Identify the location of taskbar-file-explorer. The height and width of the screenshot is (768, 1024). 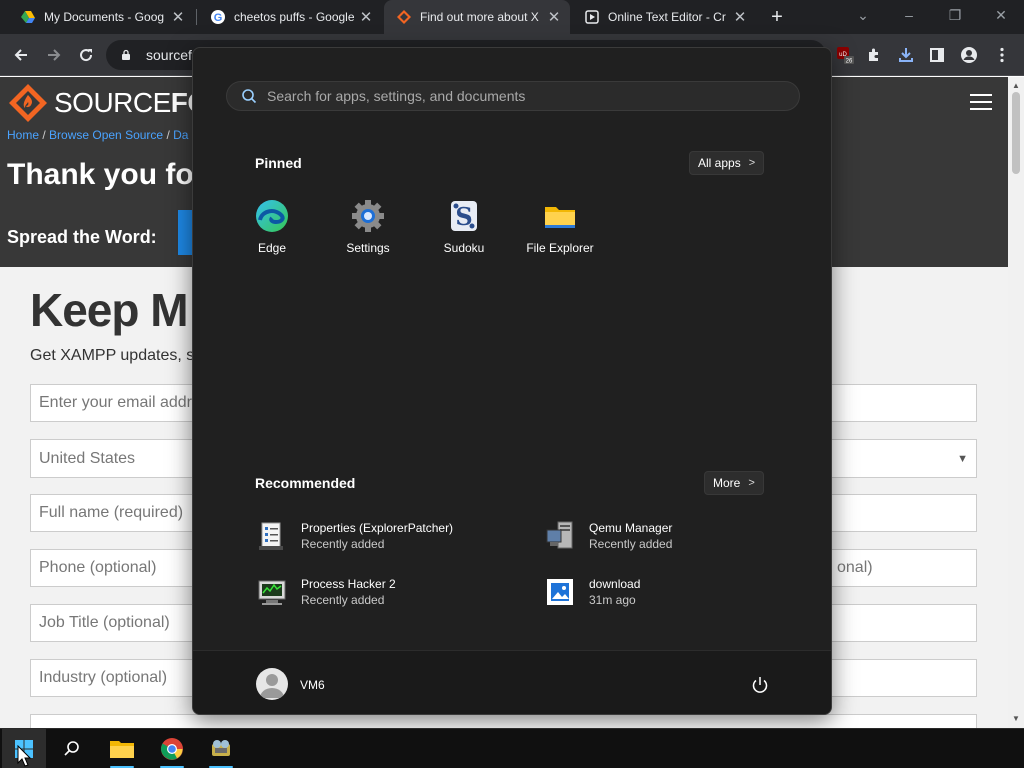
(122, 748).